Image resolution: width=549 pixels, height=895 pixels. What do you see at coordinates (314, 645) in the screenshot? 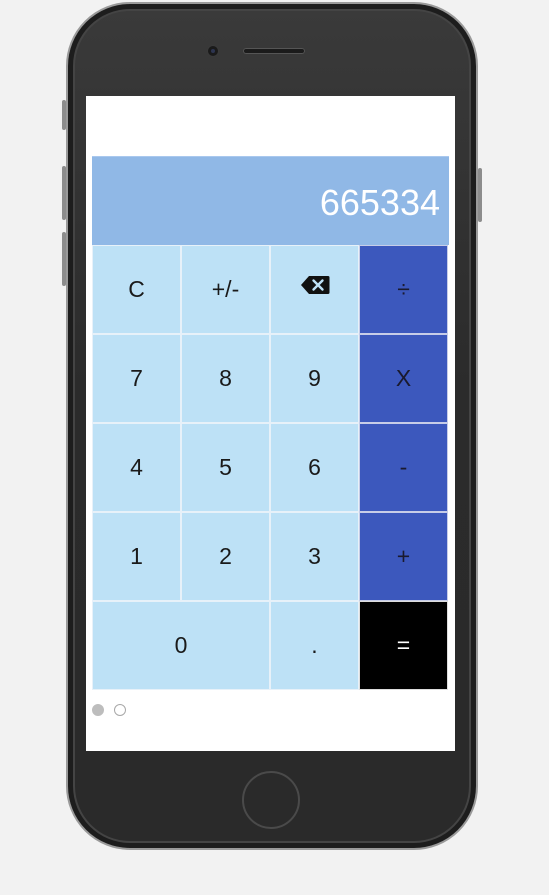
I see `decimal-button: .` at bounding box center [314, 645].